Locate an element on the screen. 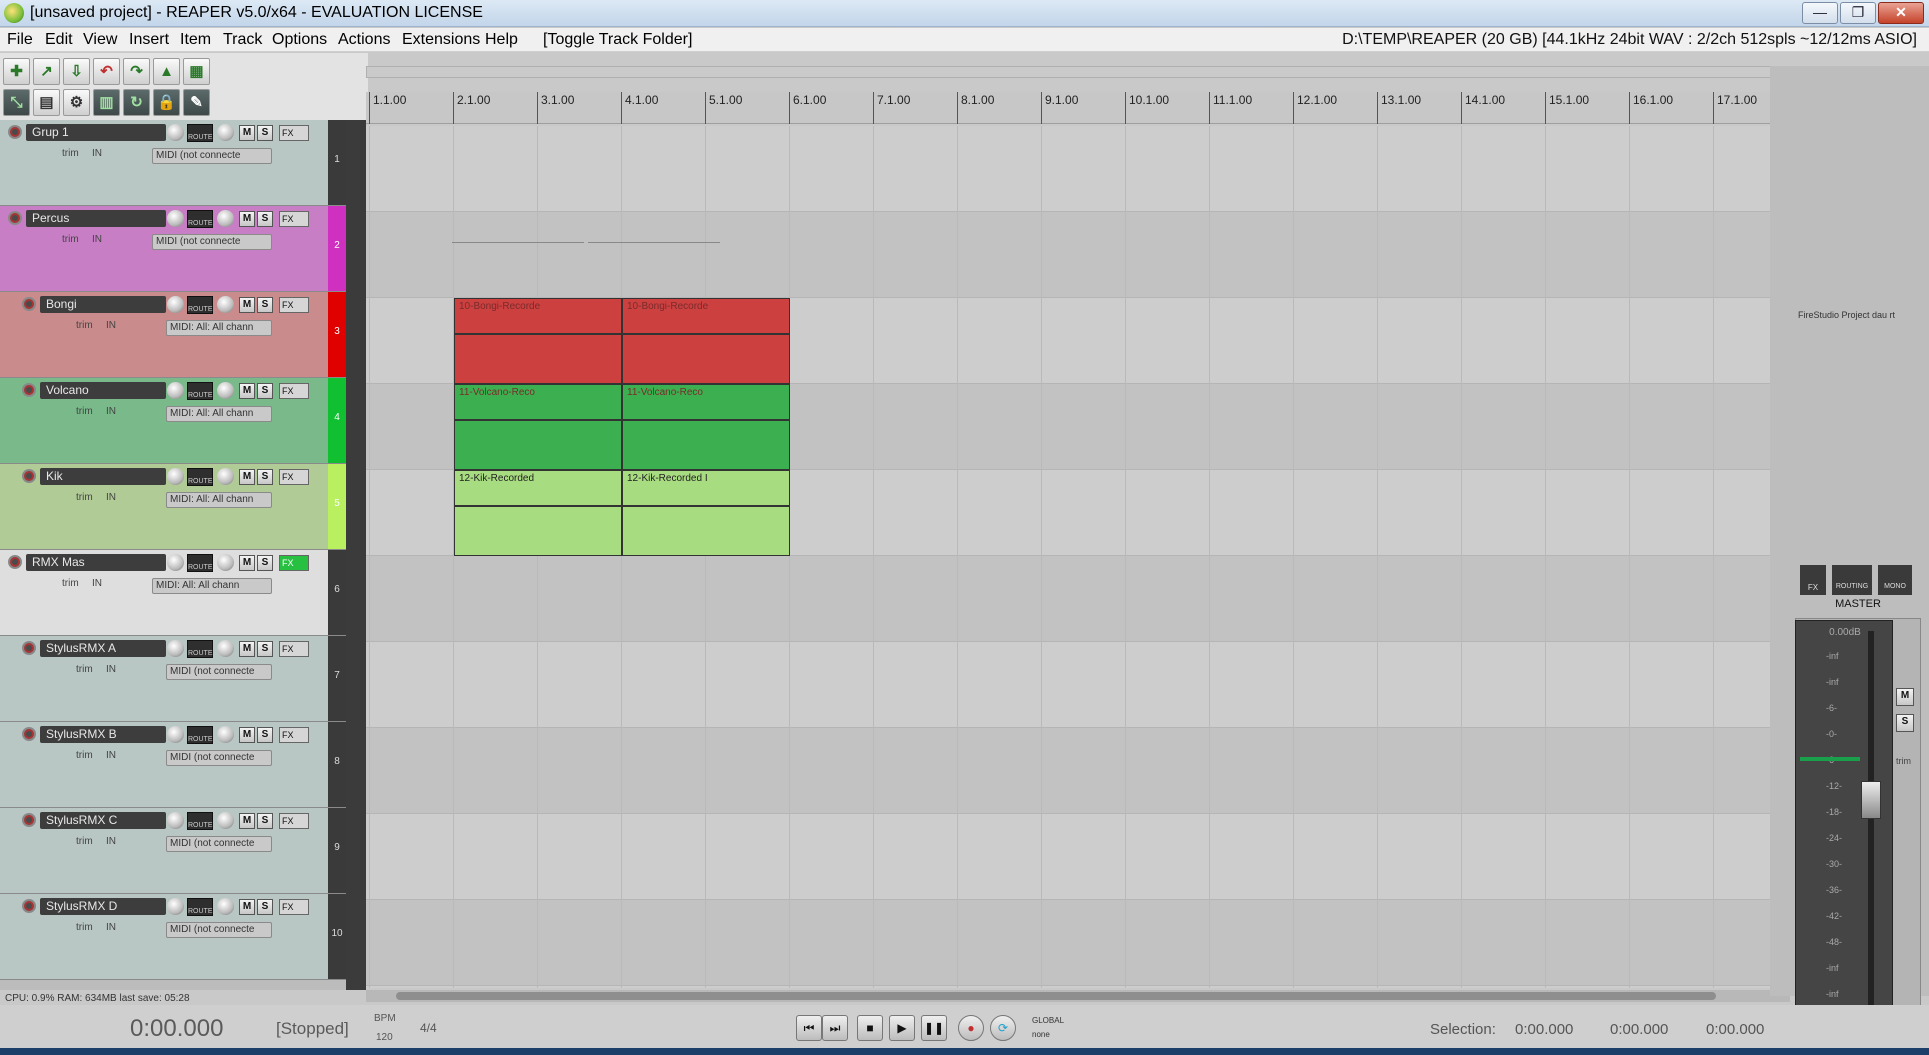 The height and width of the screenshot is (1055, 1929). stop-icon: ■ is located at coordinates (870, 1028).